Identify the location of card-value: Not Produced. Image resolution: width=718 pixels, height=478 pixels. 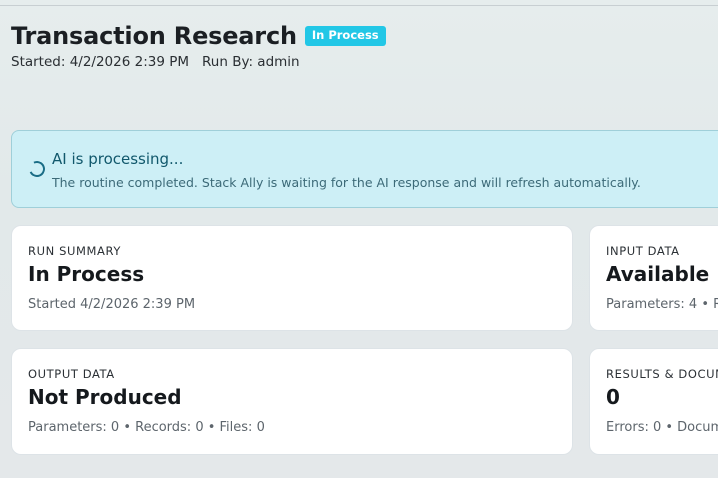
(105, 397).